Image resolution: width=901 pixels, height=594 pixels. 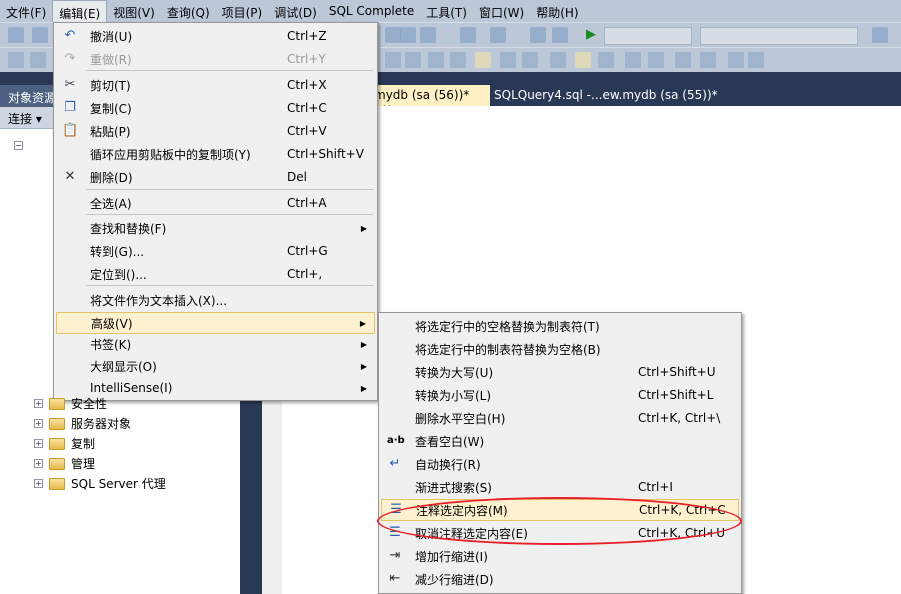 I want to click on menu-item-label: 剪切(T), so click(x=110, y=85).